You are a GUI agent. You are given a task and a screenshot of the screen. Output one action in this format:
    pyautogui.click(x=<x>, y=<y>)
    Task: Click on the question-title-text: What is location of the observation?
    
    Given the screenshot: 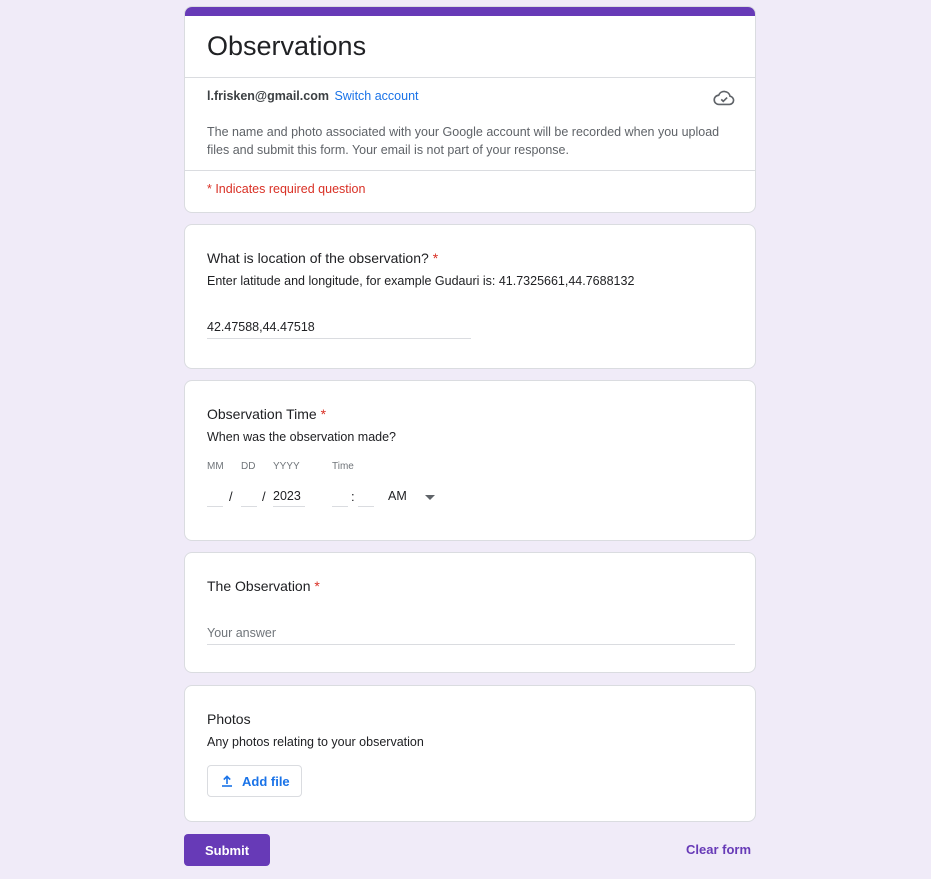 What is the action you would take?
    pyautogui.click(x=318, y=258)
    